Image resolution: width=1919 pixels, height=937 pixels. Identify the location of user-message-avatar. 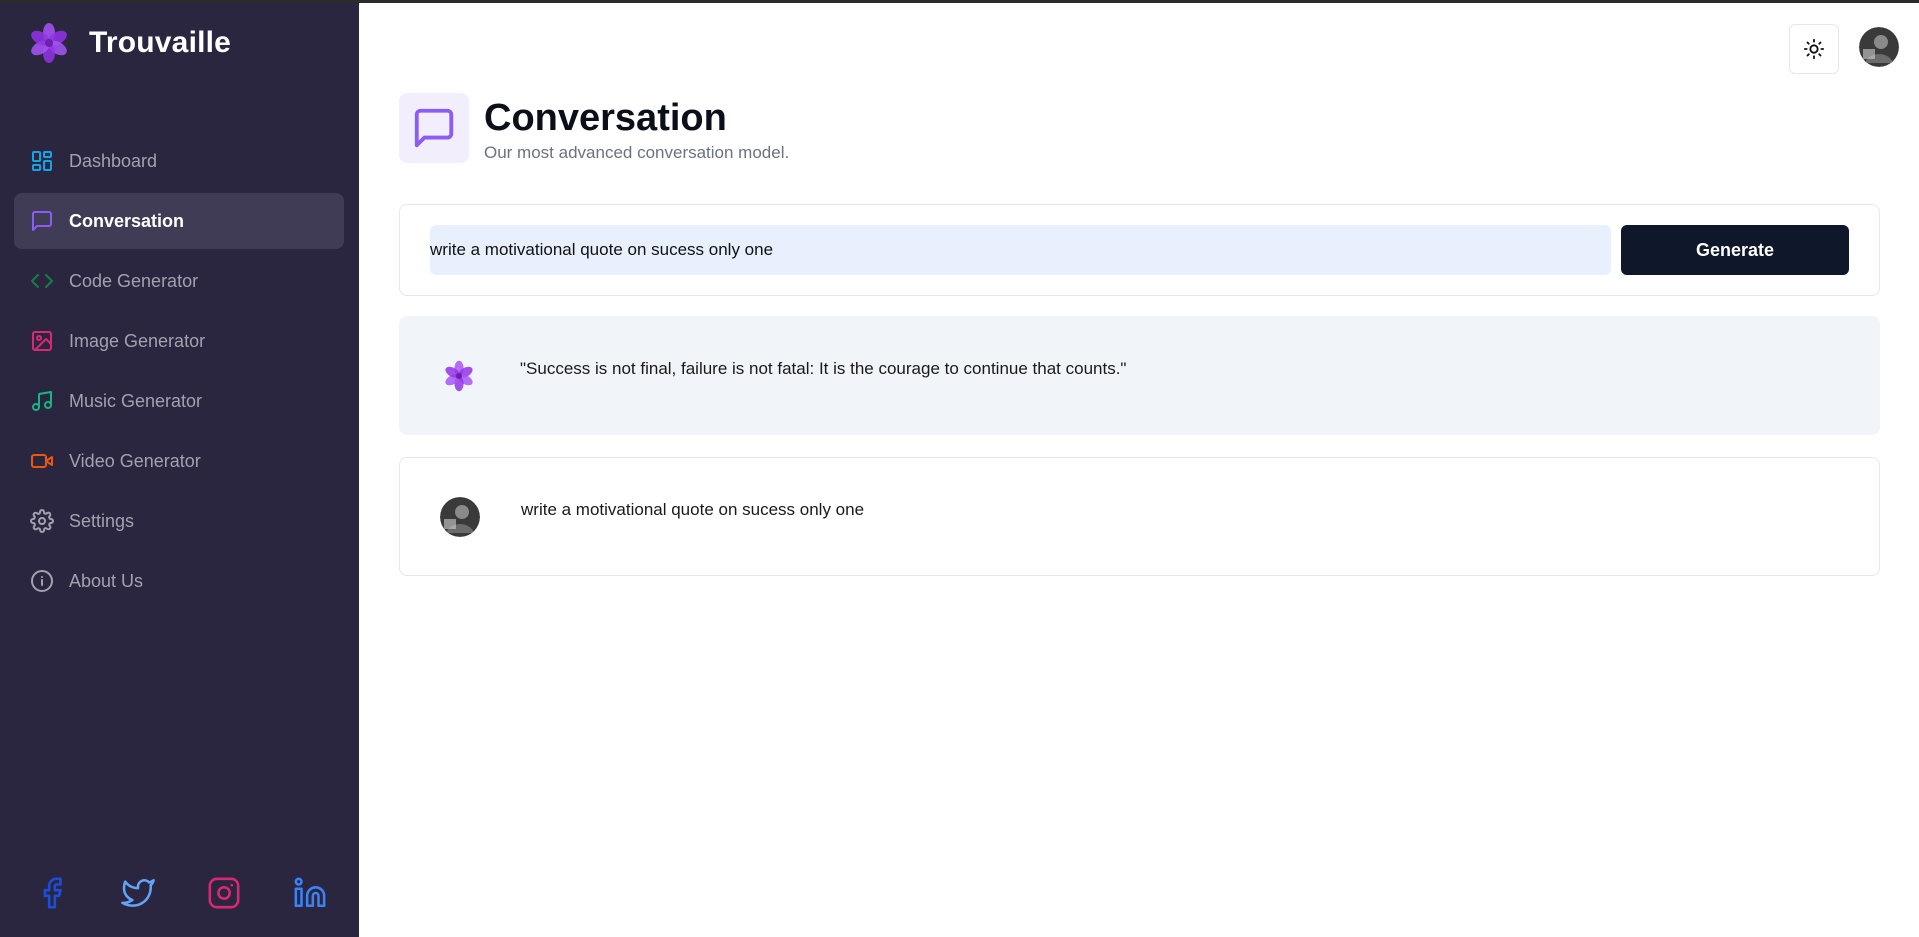
(460, 516).